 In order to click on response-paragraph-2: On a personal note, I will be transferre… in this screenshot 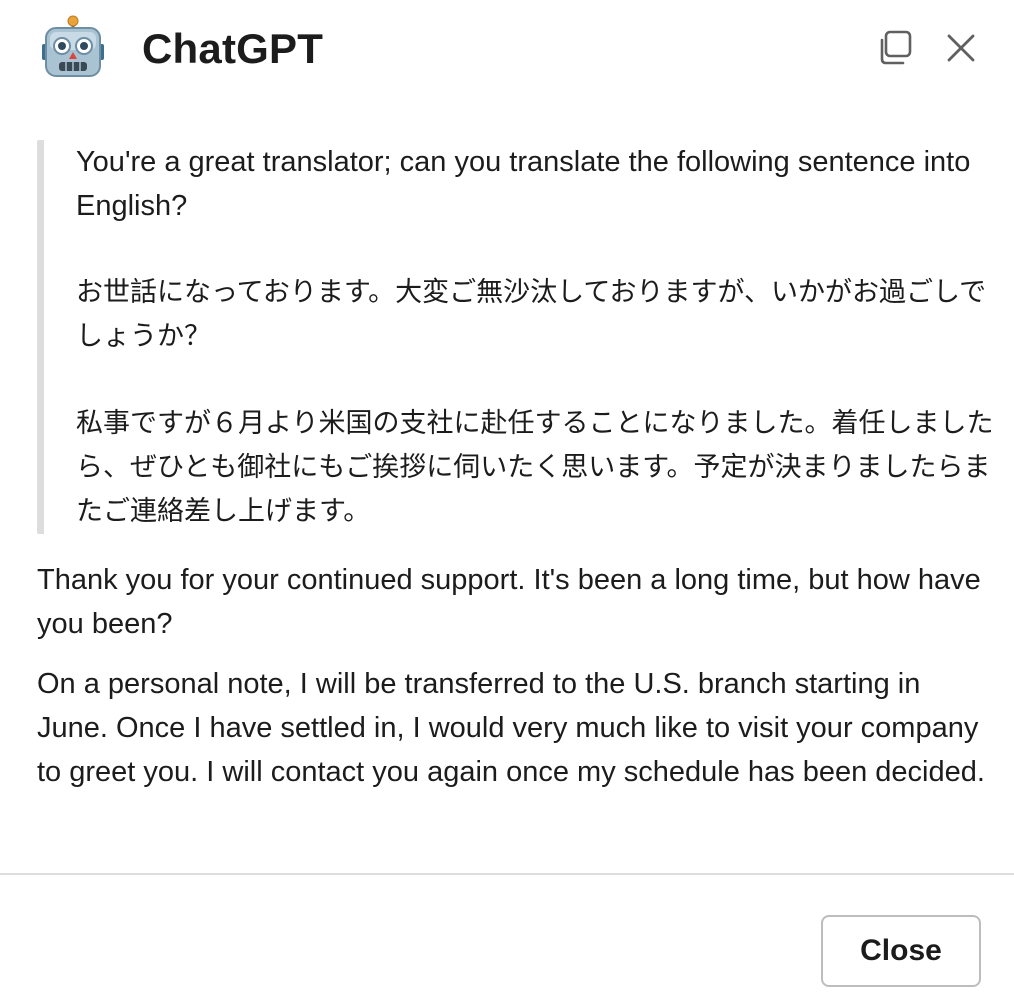, I will do `click(511, 728)`.